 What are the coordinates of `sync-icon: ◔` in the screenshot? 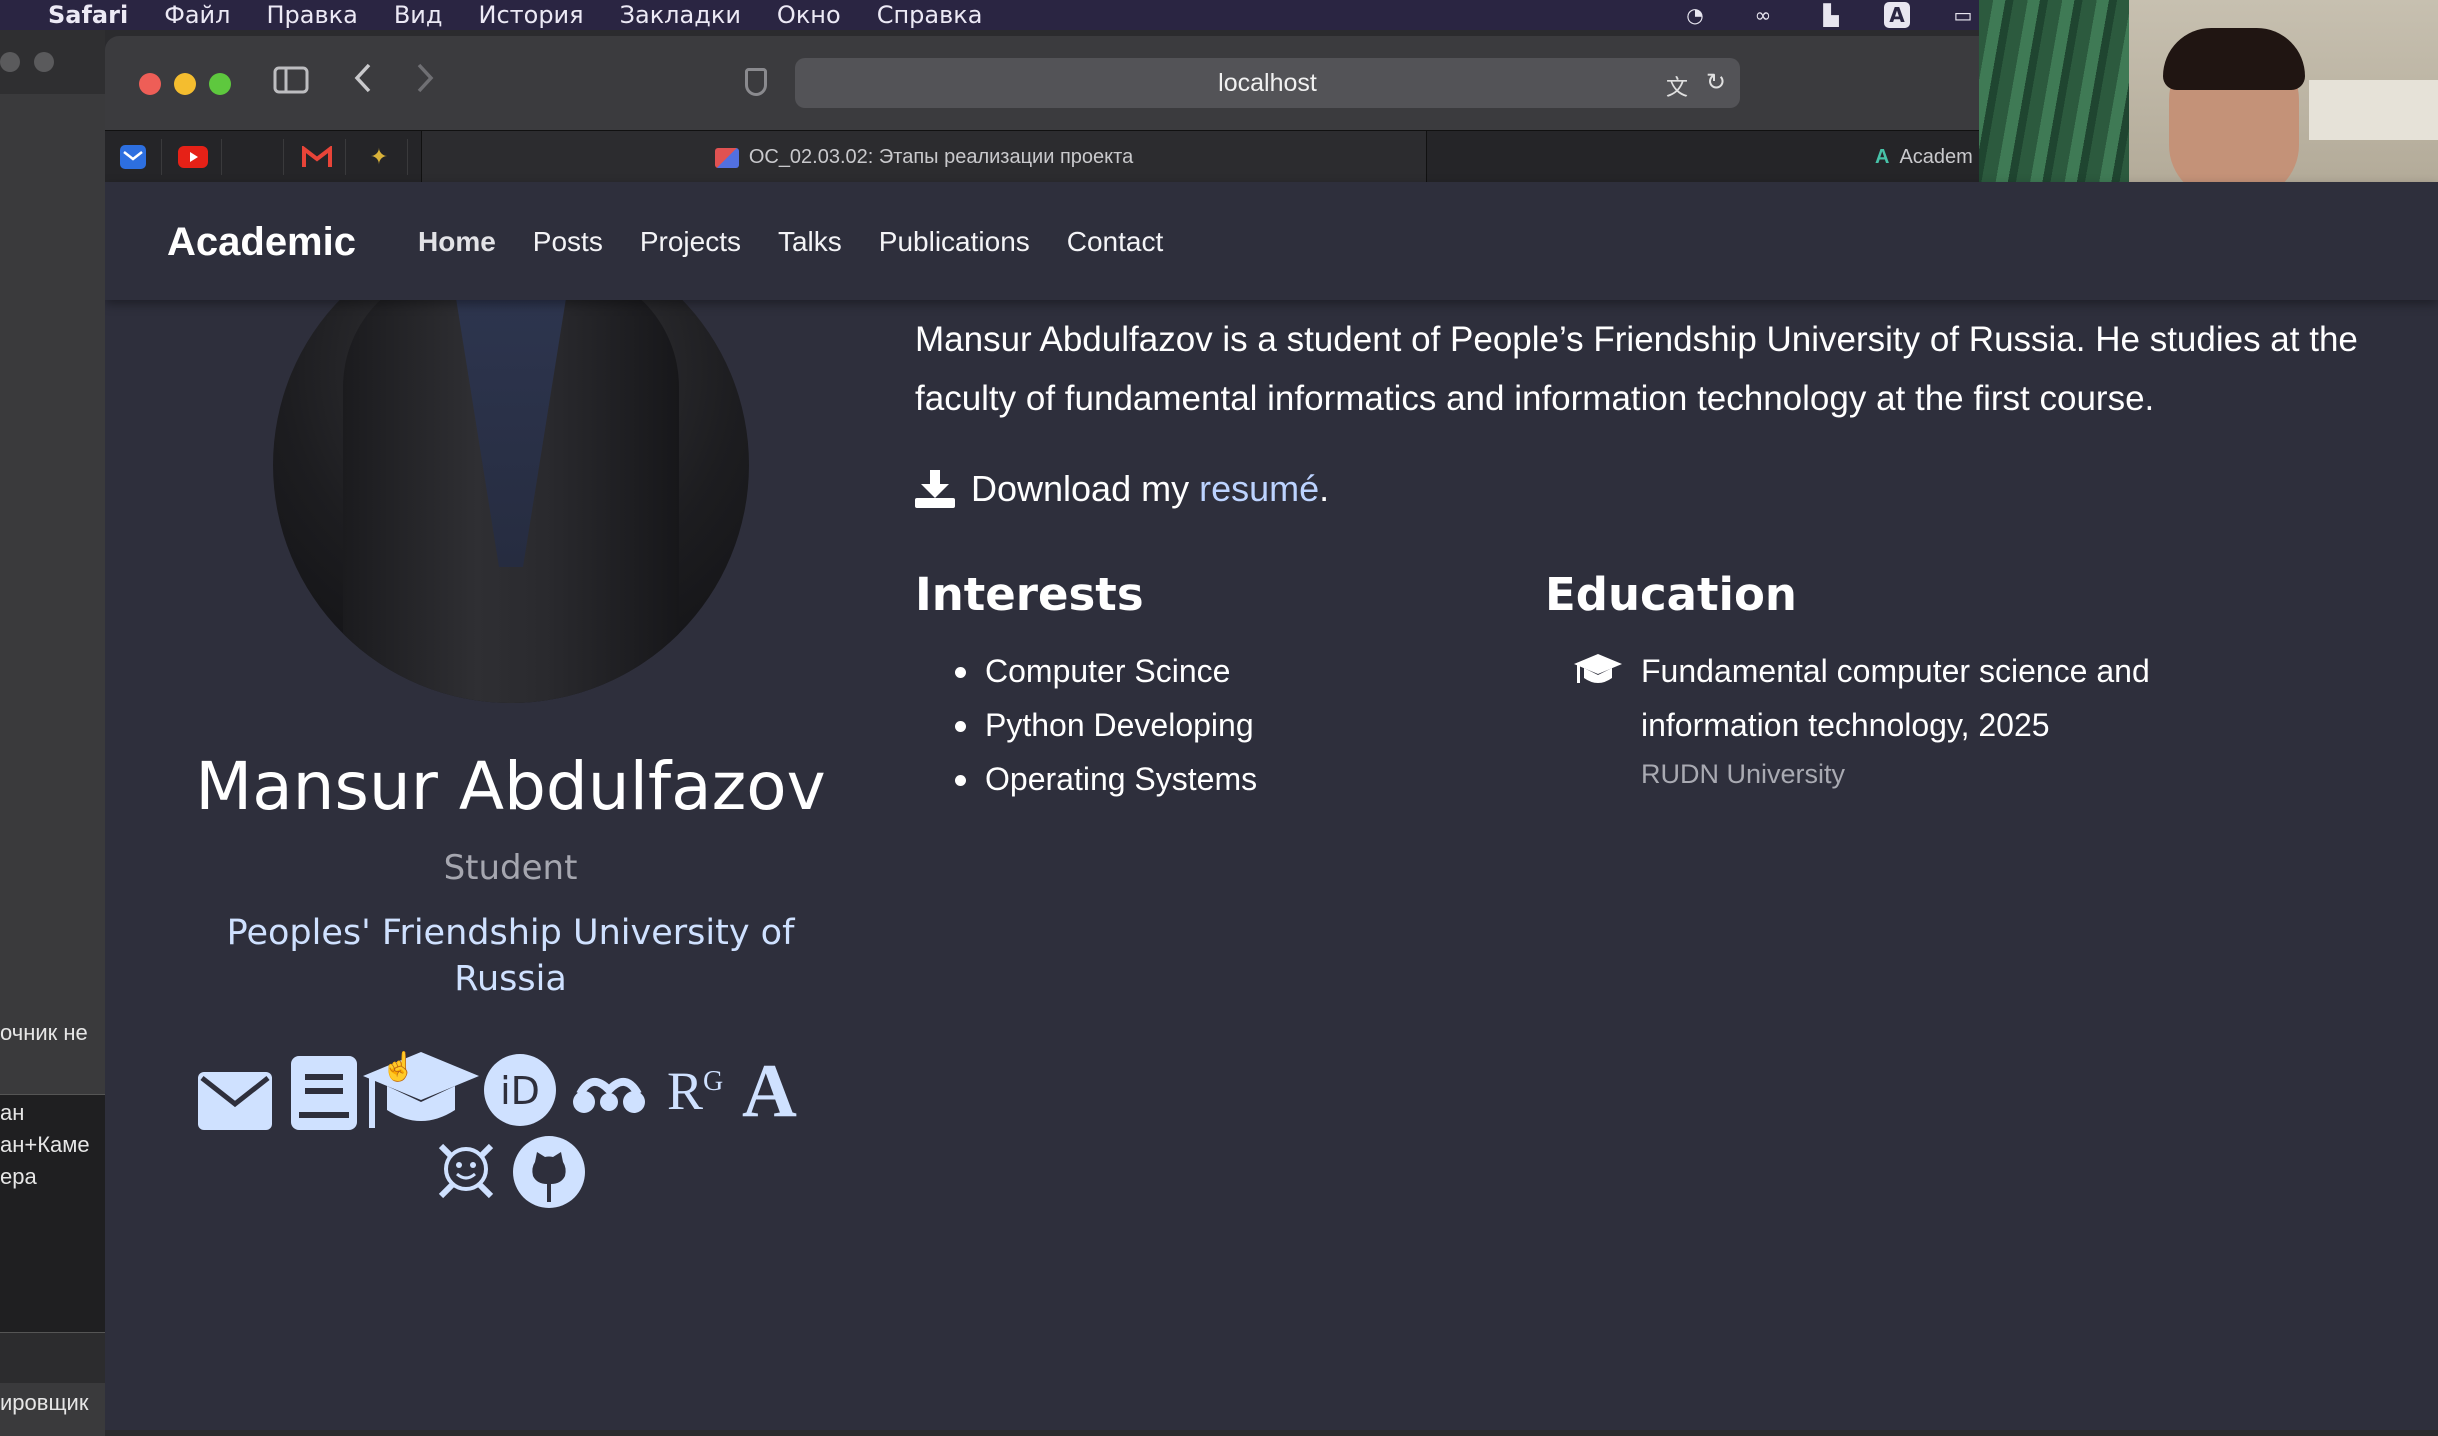 It's located at (1695, 15).